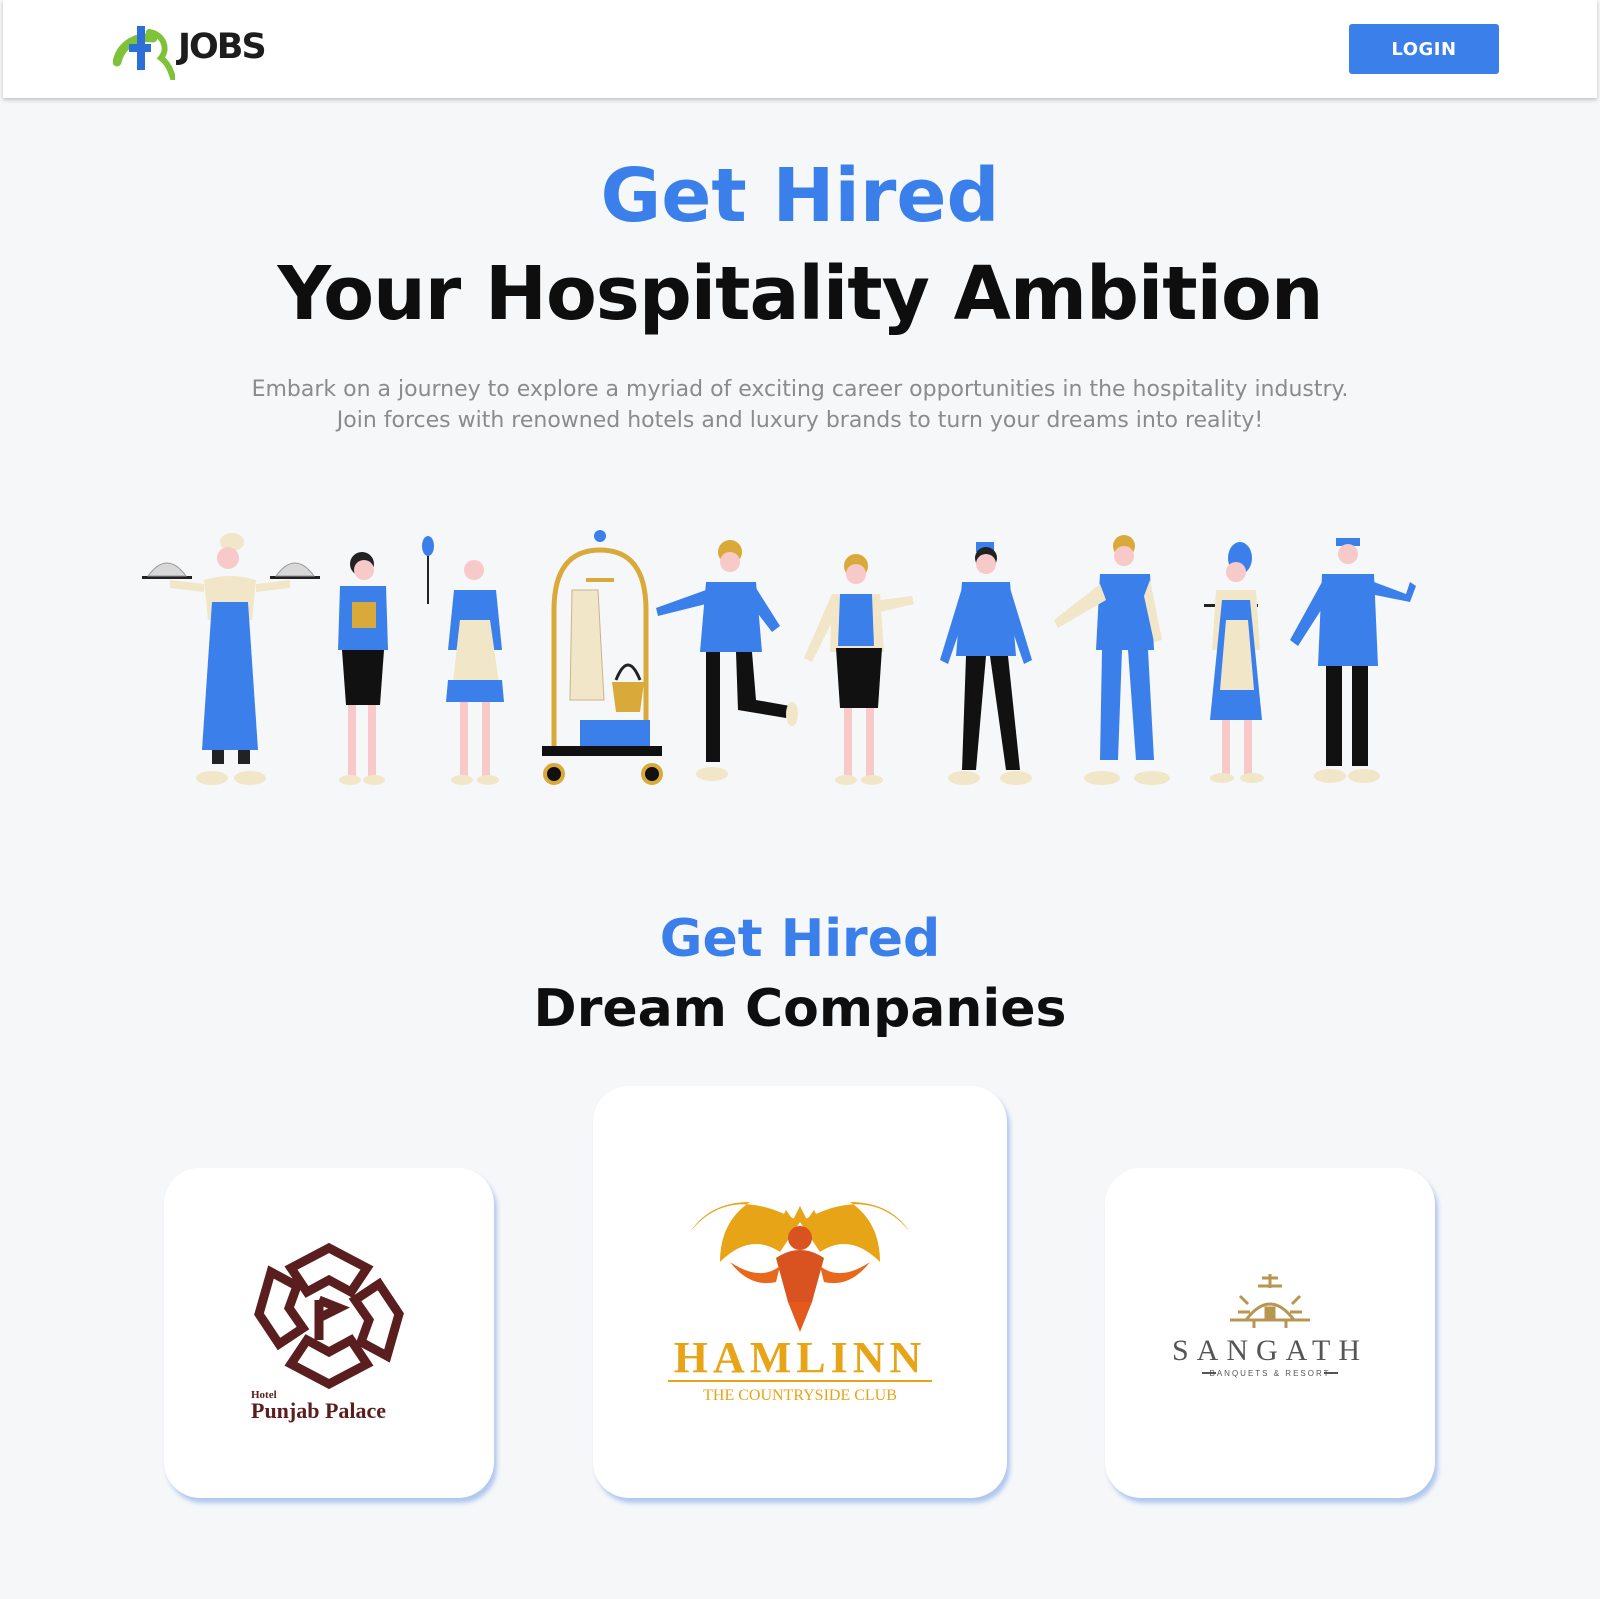 This screenshot has width=1600, height=1599. What do you see at coordinates (231, 659) in the screenshot?
I see `chef-figure` at bounding box center [231, 659].